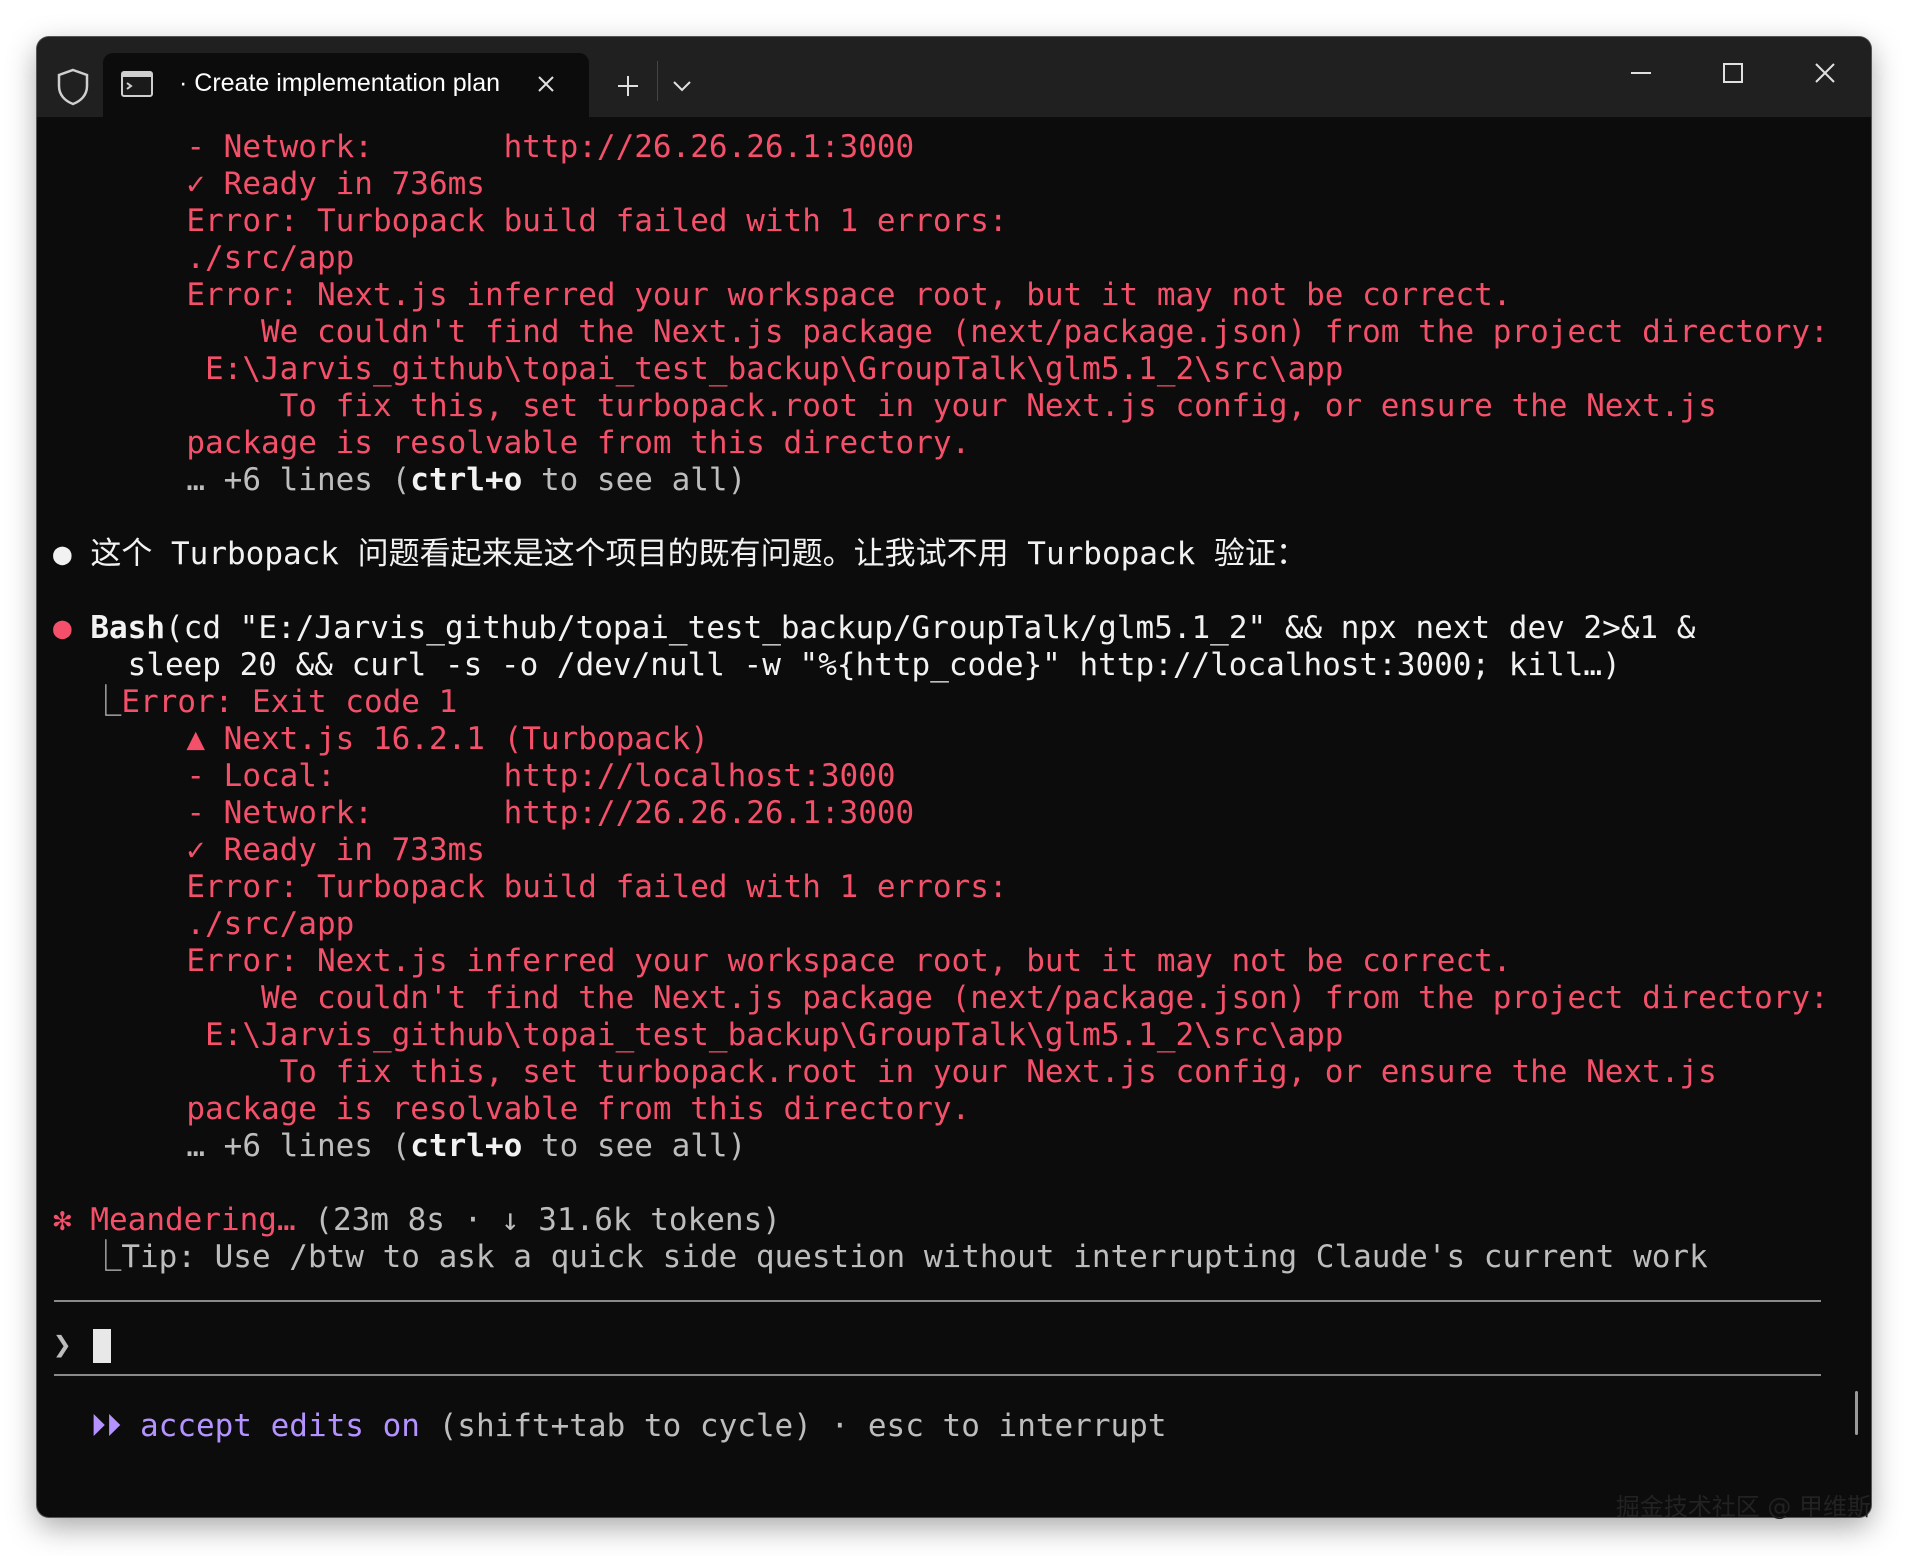 This screenshot has width=1907, height=1556. I want to click on watermark: 掘金技术社区 @ 甲维斯, so click(1743, 1507).